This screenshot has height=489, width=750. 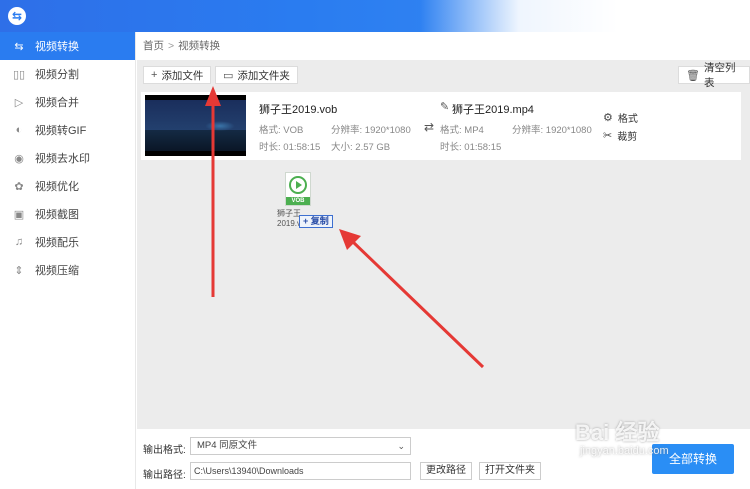 I want to click on sidebar-item-merge: ▷ 视频合并, so click(x=67, y=102).